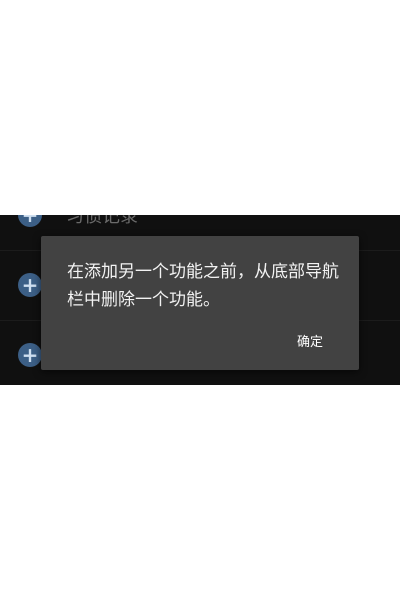 This screenshot has height=600, width=400. What do you see at coordinates (102, 221) in the screenshot?
I see `list-item-label: 习惯记录` at bounding box center [102, 221].